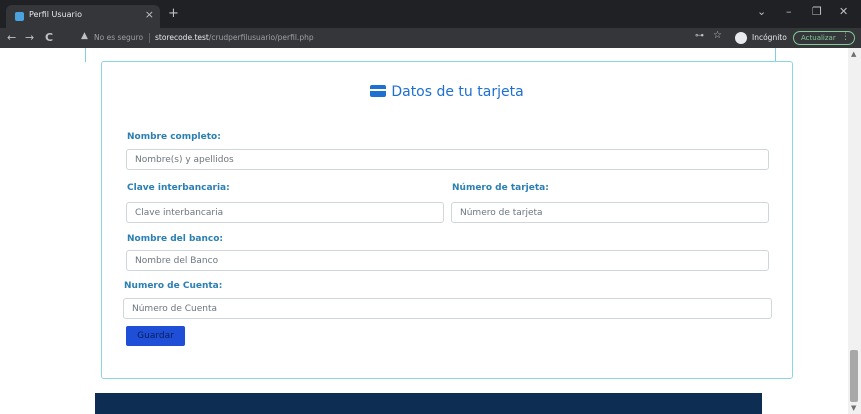 The image size is (861, 414). Describe the element at coordinates (430, 14) in the screenshot. I see `browser-tab-strip: Perfil Usuario × + ⌄ – ❐ ✕` at that location.